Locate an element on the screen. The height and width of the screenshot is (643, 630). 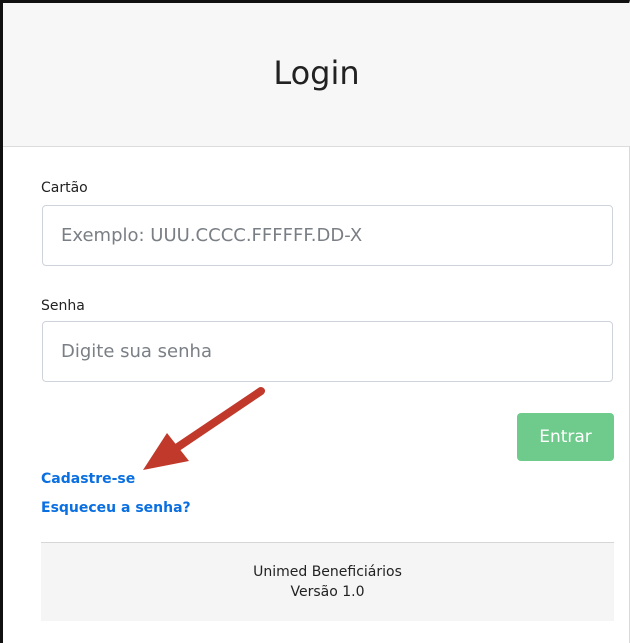
password-label: Senha is located at coordinates (63, 306).